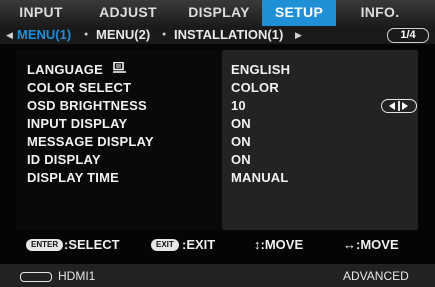  What do you see at coordinates (41, 13) in the screenshot?
I see `tab-input: INPUT` at bounding box center [41, 13].